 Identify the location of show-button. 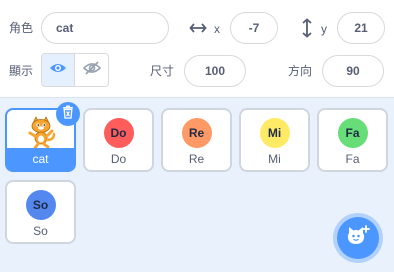
(58, 70).